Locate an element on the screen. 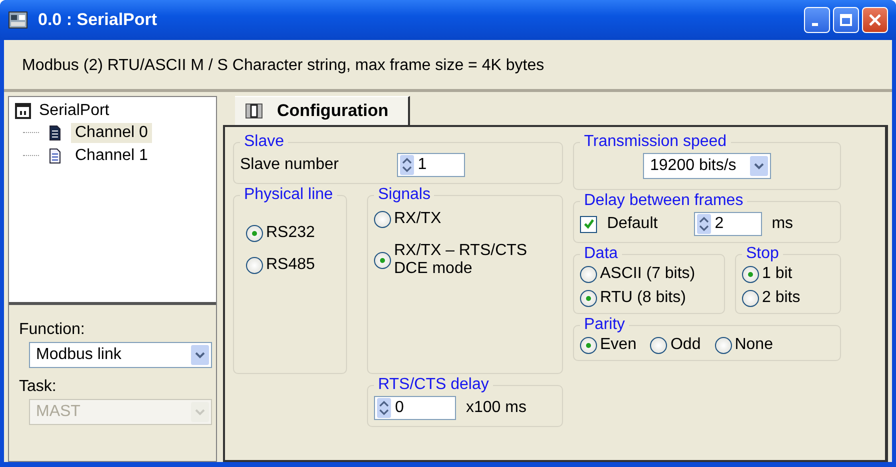 The width and height of the screenshot is (896, 467). unit-label: ms is located at coordinates (783, 224).